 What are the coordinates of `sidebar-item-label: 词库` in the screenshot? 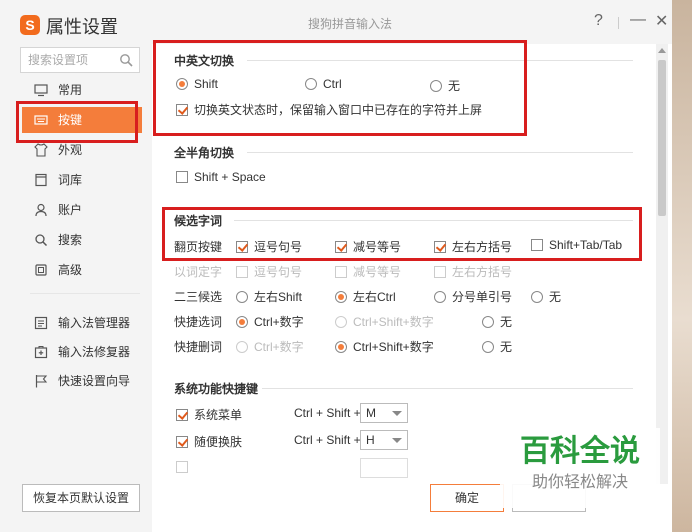 It's located at (70, 180).